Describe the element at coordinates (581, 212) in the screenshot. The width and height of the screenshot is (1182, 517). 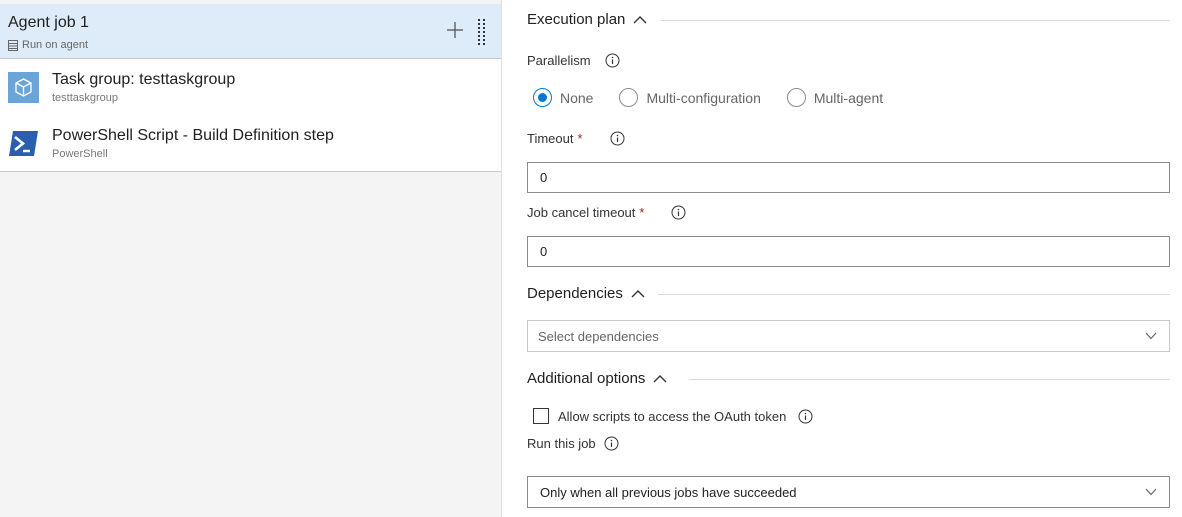
I see `cancel-timeout-label: Job cancel timeout` at that location.